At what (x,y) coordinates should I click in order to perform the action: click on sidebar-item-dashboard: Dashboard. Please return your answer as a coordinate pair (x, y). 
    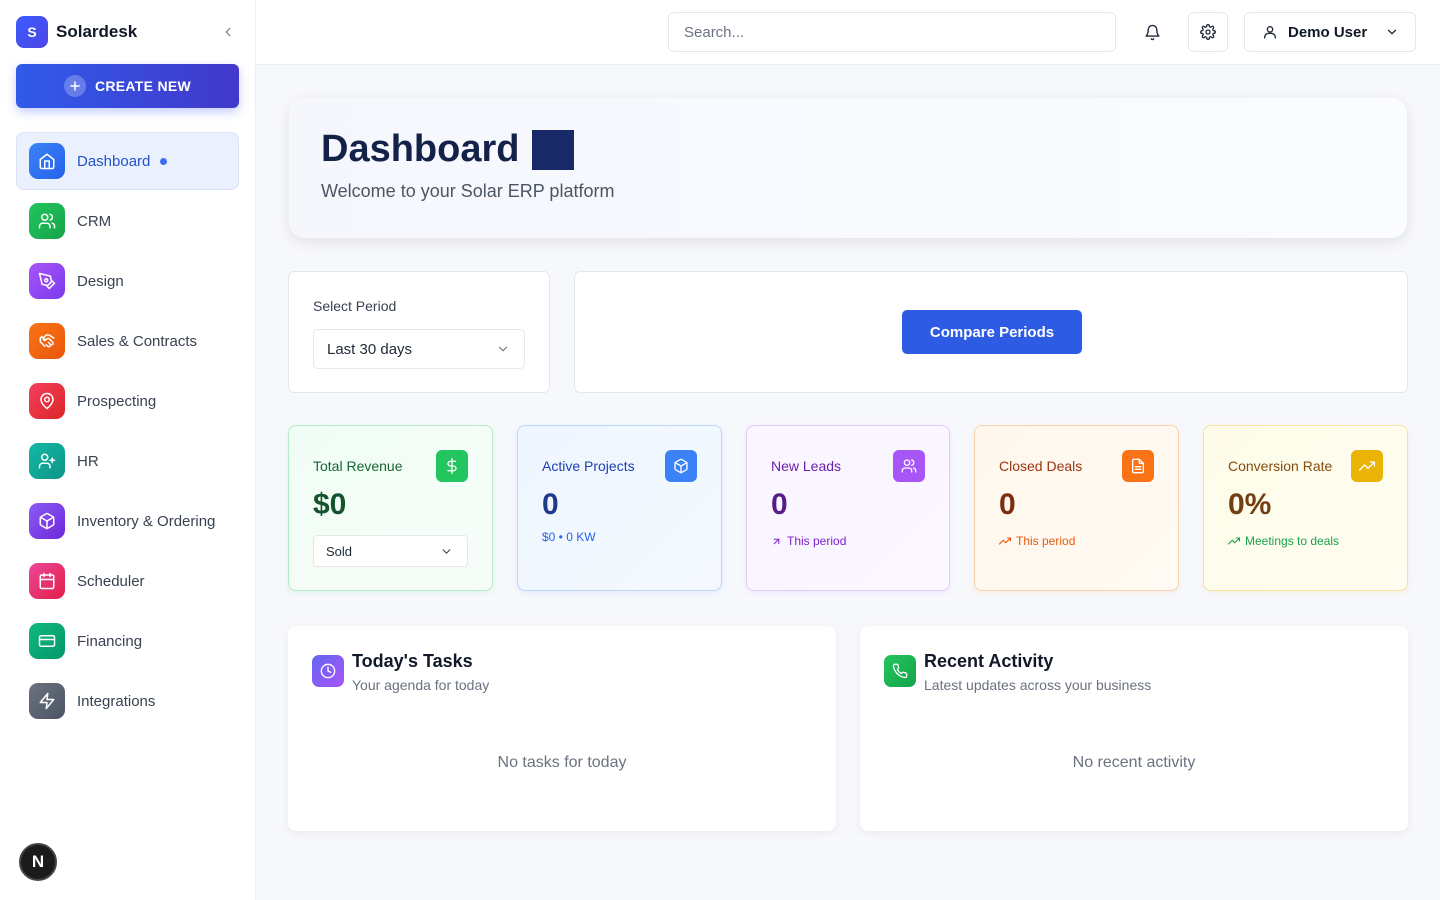
    Looking at the image, I should click on (127, 161).